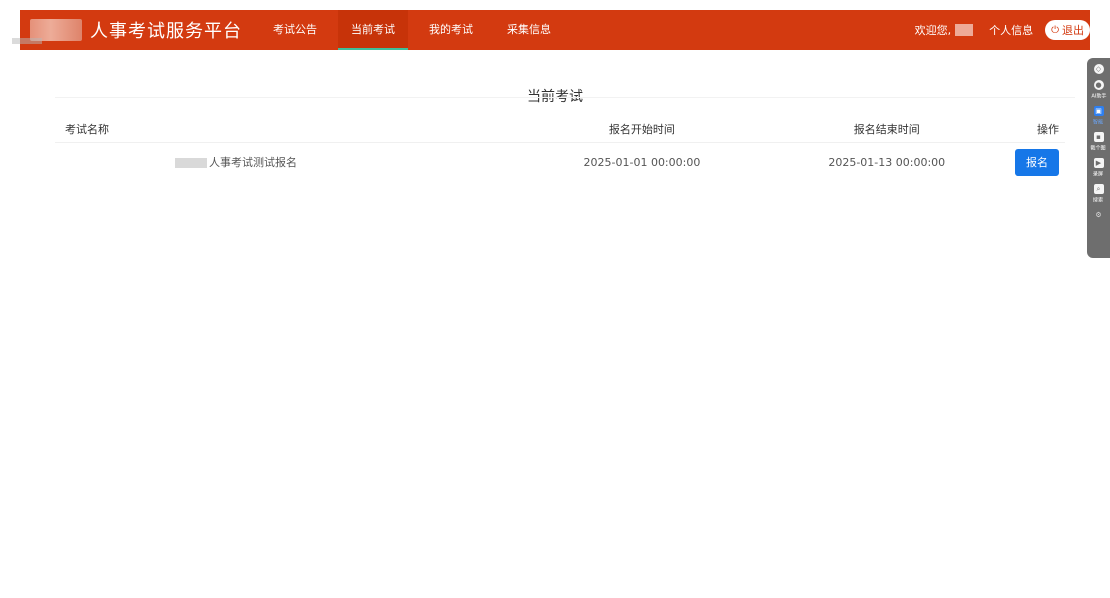 This screenshot has width=1110, height=598. What do you see at coordinates (1098, 137) in the screenshot?
I see `screenshot-icon: ▪` at bounding box center [1098, 137].